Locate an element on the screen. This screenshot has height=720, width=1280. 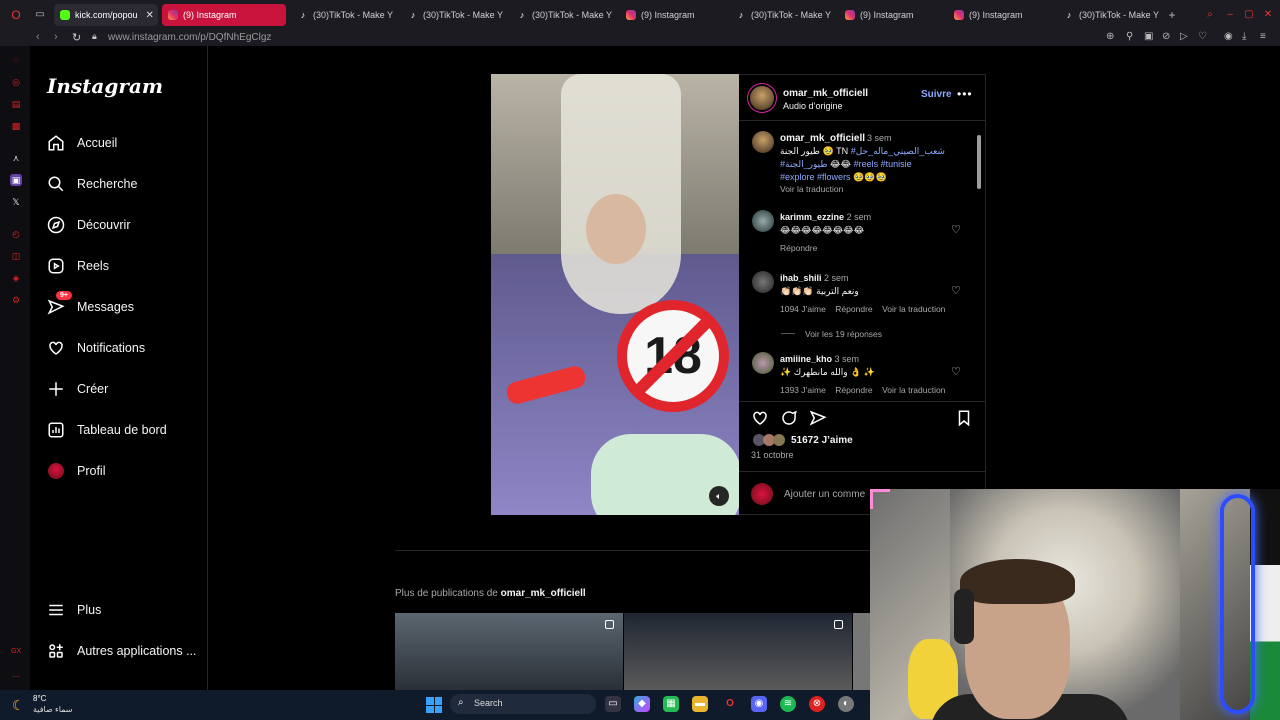
adblock-icon: ⊘ is located at coordinates (1166, 36).